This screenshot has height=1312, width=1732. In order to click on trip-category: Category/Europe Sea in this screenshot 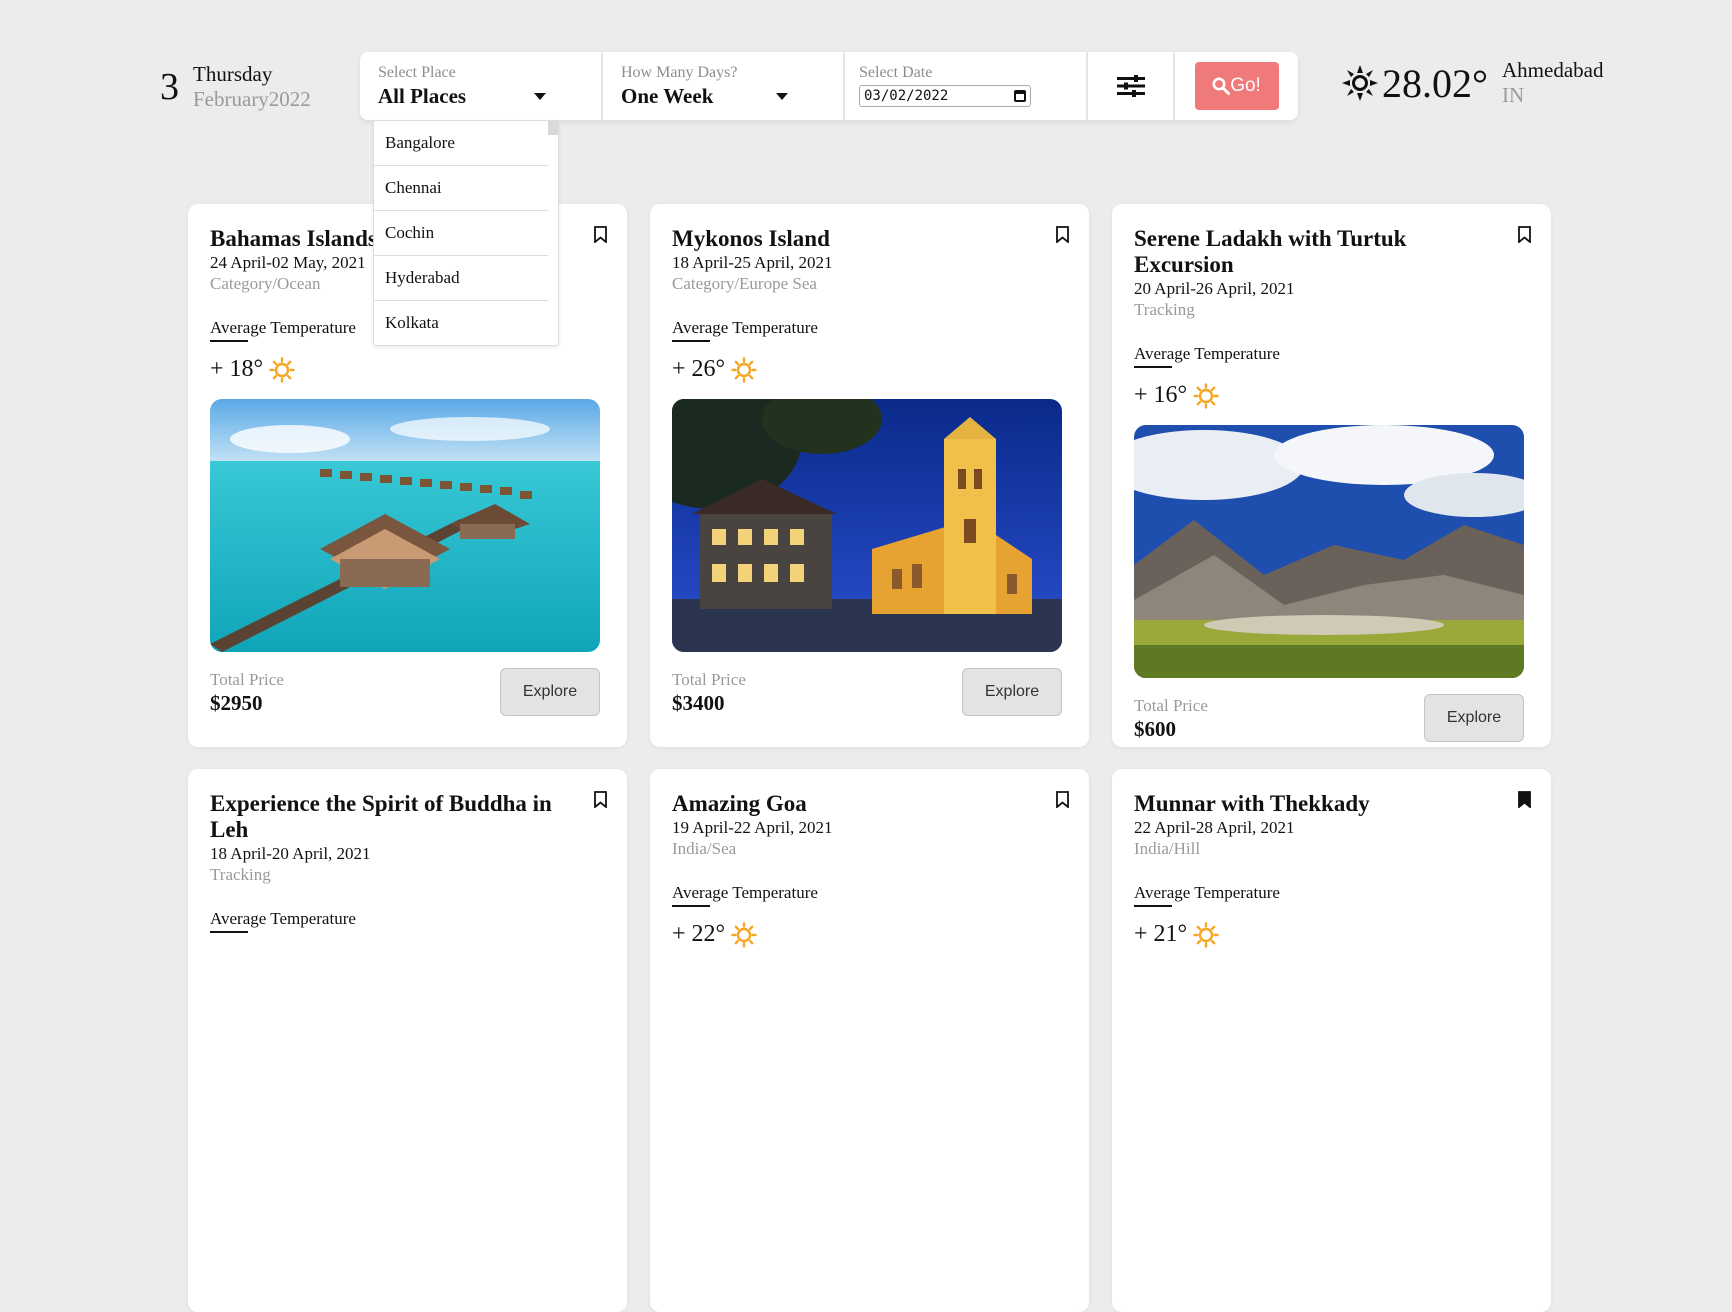, I will do `click(744, 283)`.